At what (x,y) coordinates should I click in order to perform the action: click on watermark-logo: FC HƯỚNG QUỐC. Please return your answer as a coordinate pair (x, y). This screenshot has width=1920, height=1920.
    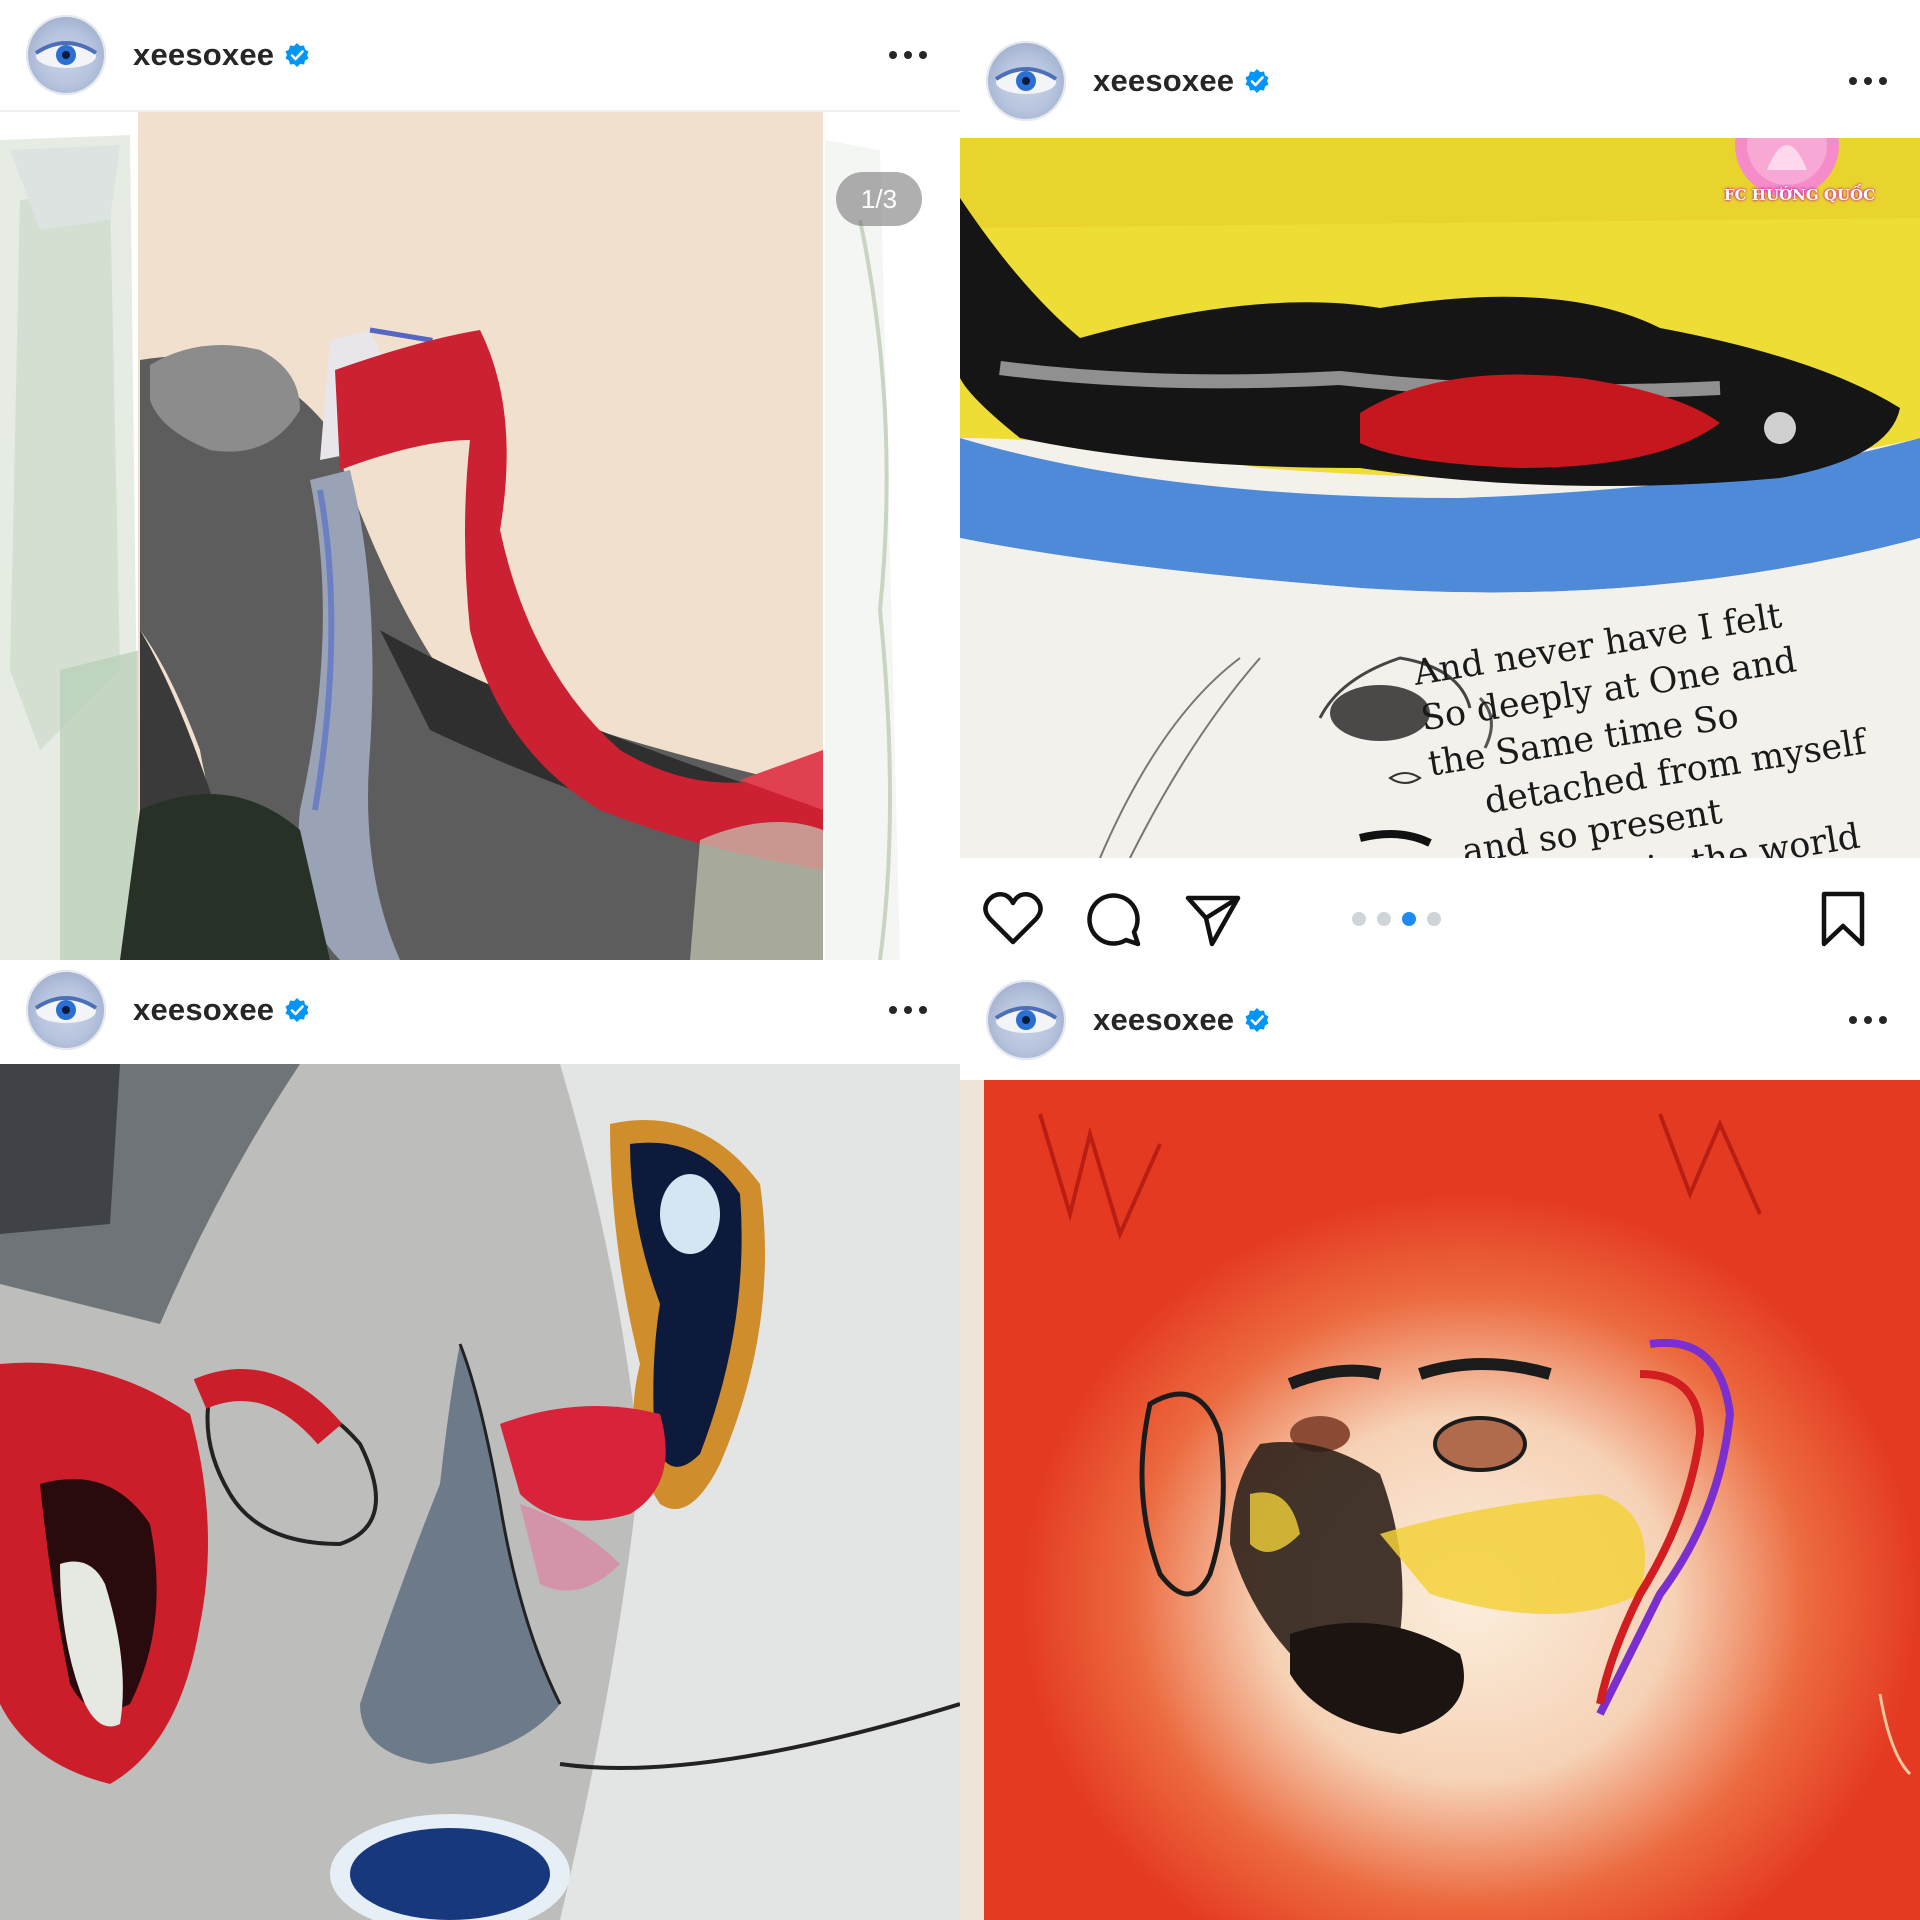
    Looking at the image, I should click on (1799, 171).